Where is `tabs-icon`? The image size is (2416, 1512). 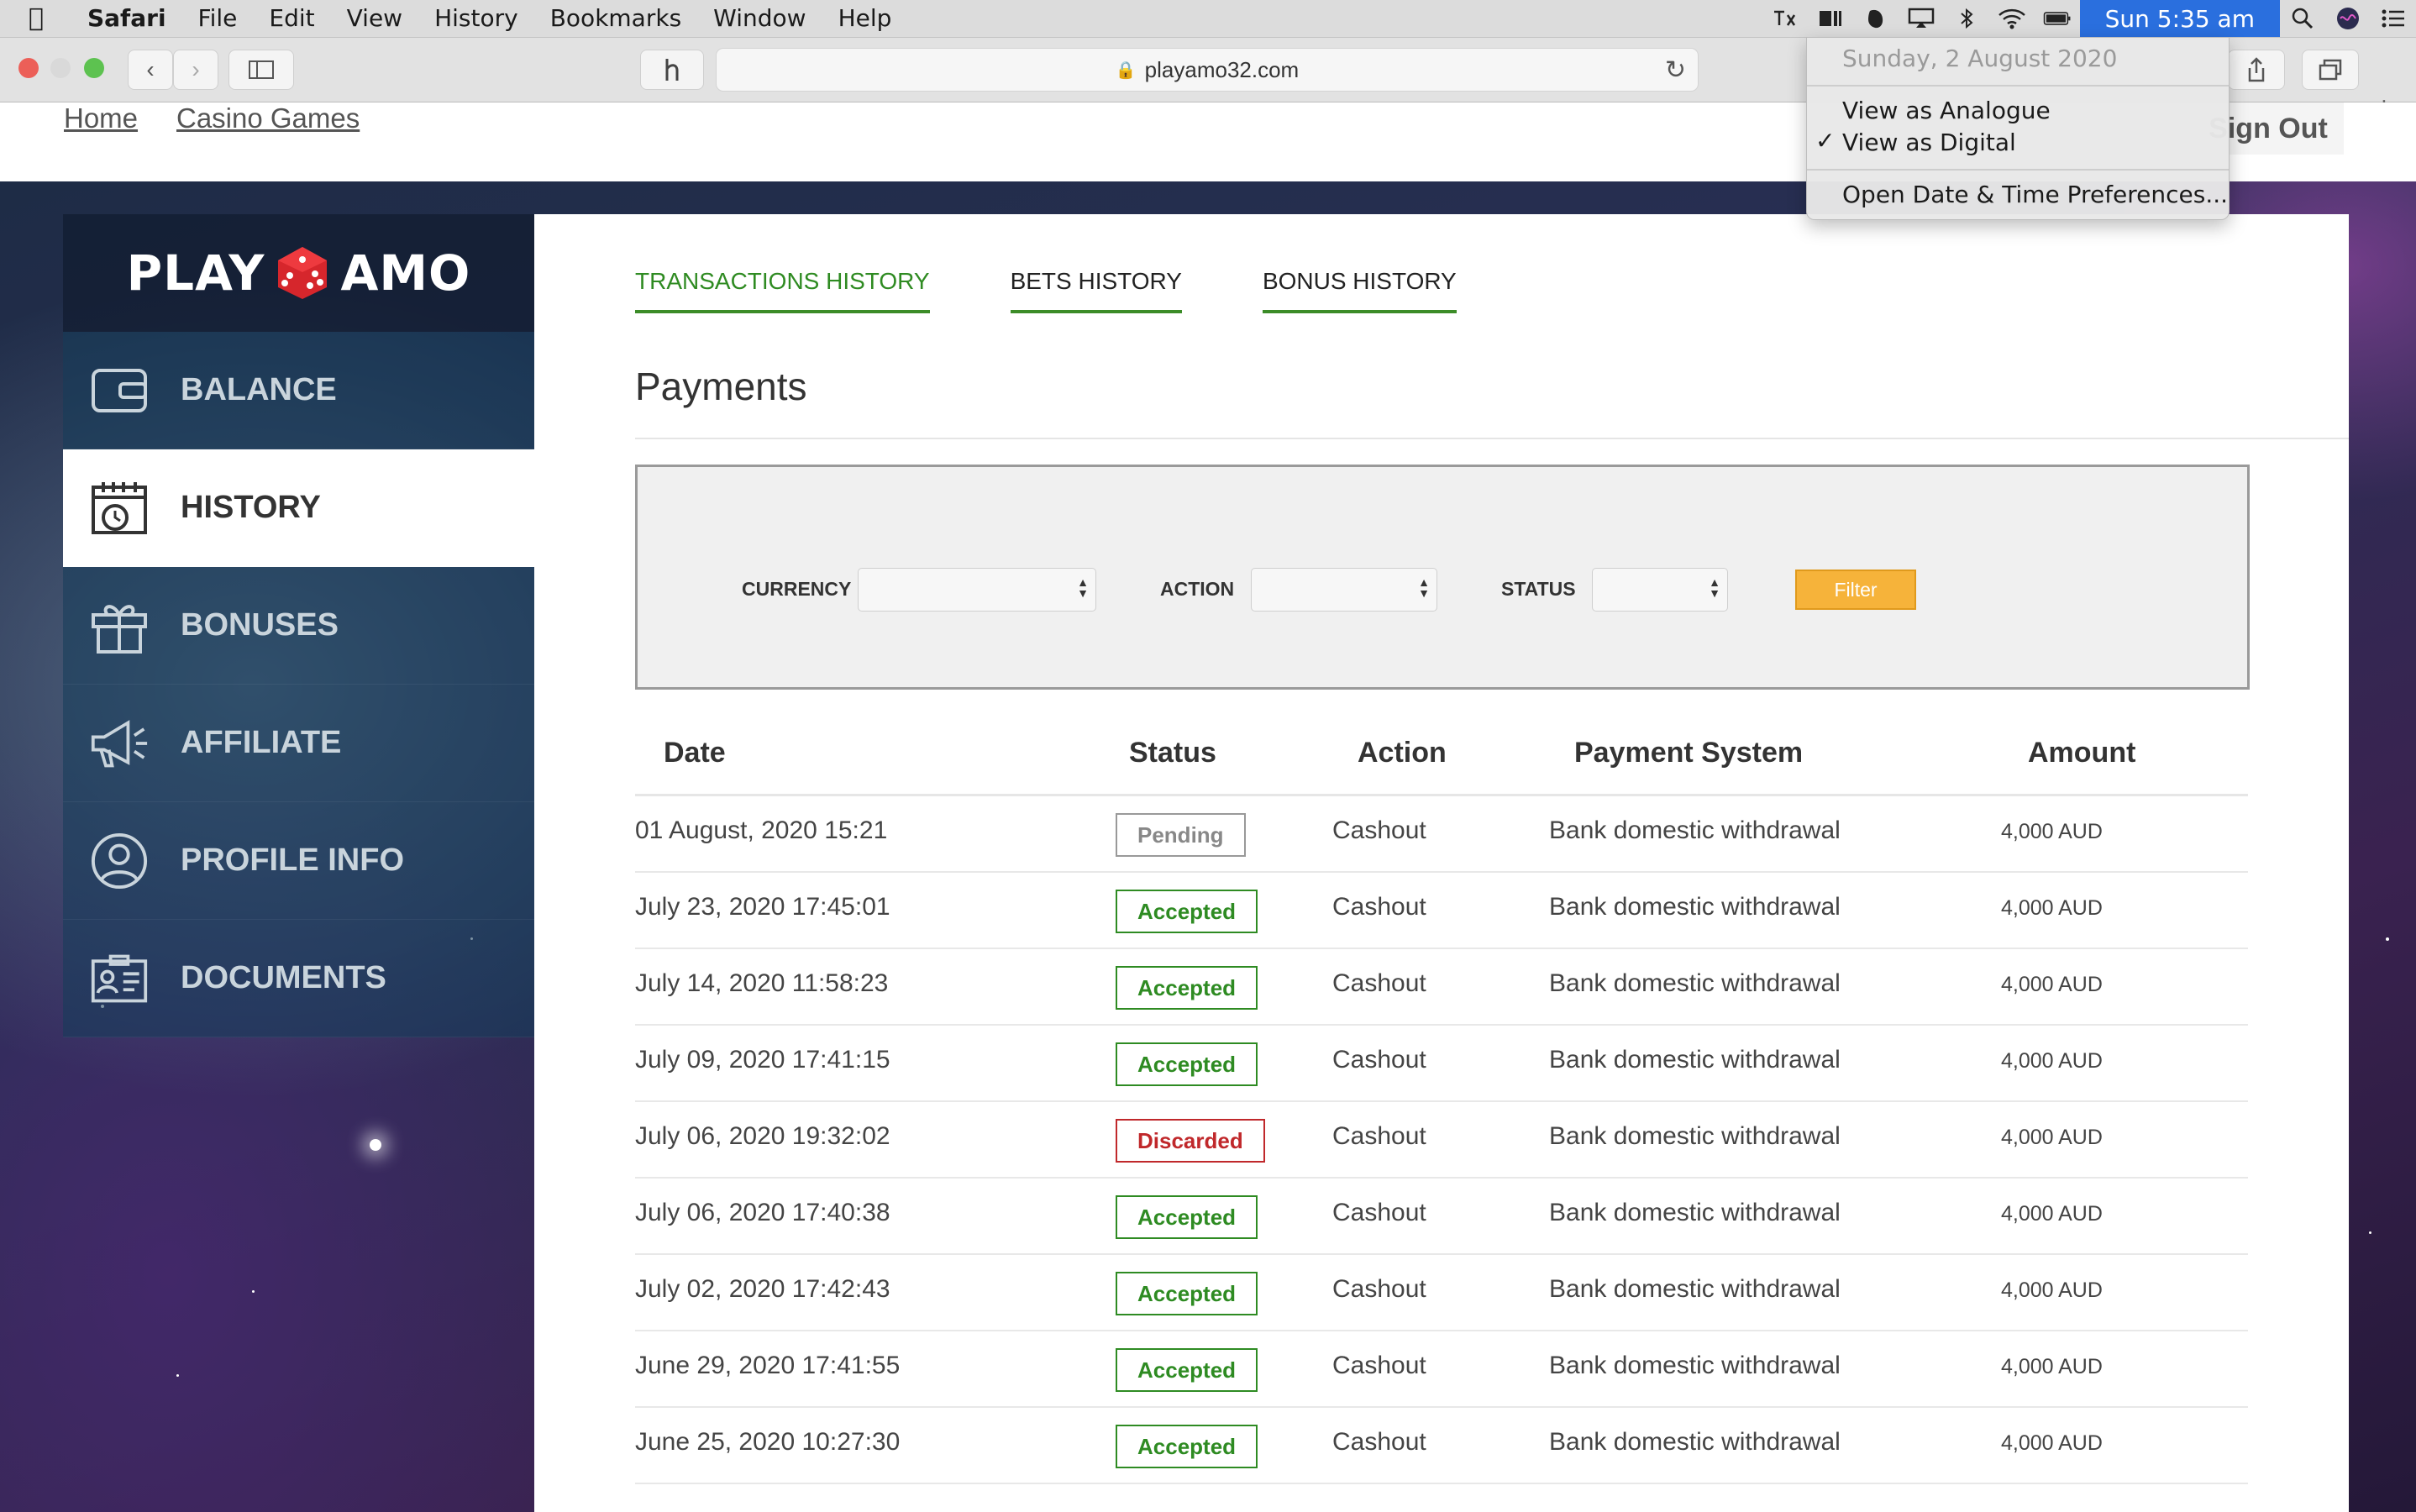
tabs-icon is located at coordinates (2330, 70).